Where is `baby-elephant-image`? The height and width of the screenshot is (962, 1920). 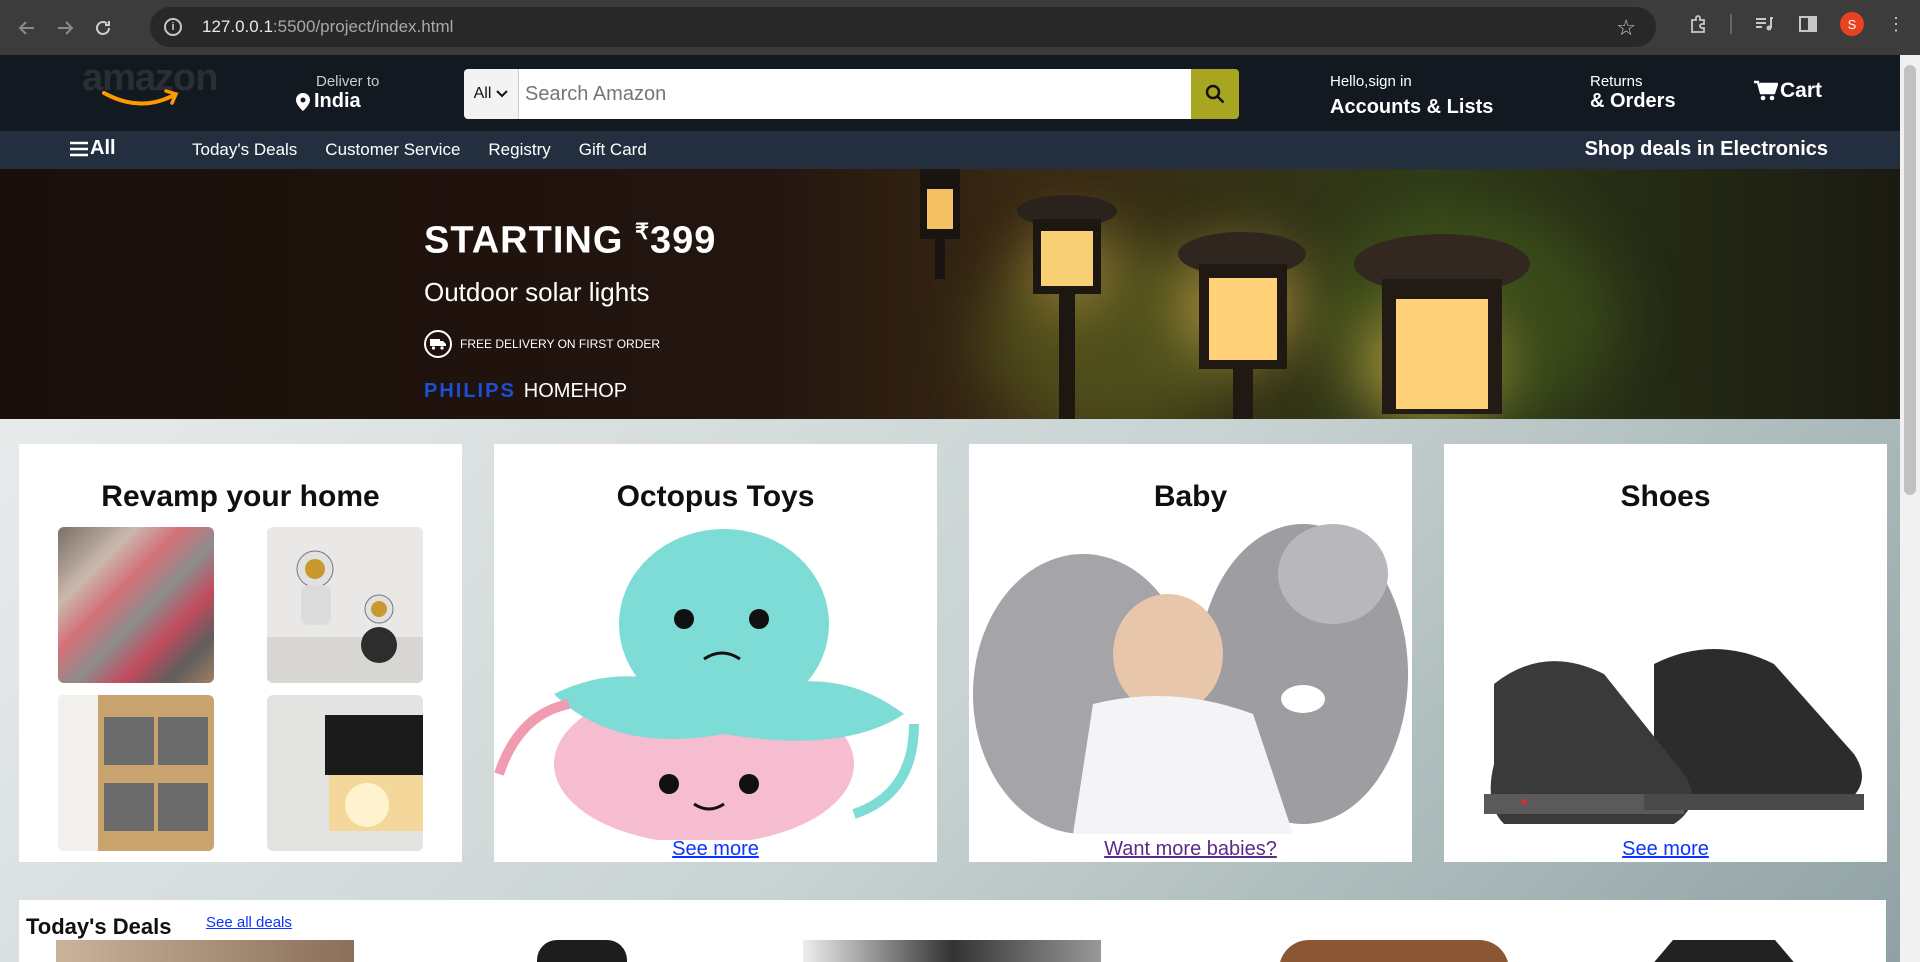 baby-elephant-image is located at coordinates (1190, 677).